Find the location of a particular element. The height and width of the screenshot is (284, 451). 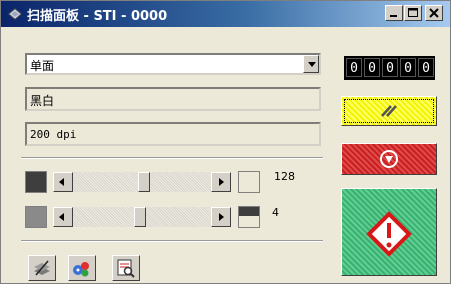

layers-icon is located at coordinates (42, 268).